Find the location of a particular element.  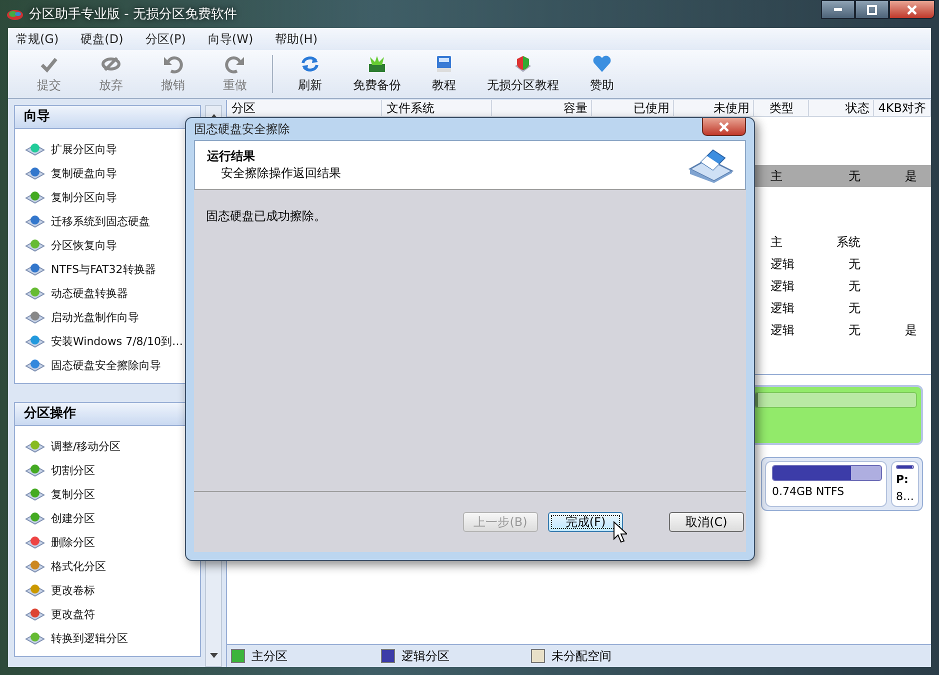

discard-icon is located at coordinates (111, 64).